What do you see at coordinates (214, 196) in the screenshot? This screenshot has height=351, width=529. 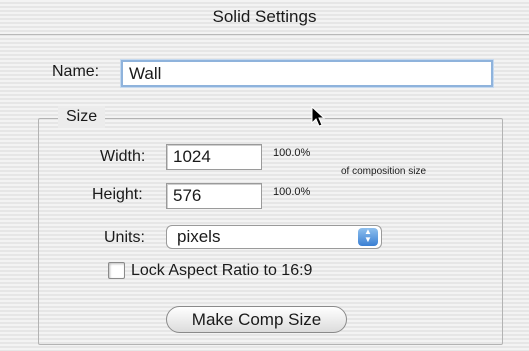 I see `height-field: 576` at bounding box center [214, 196].